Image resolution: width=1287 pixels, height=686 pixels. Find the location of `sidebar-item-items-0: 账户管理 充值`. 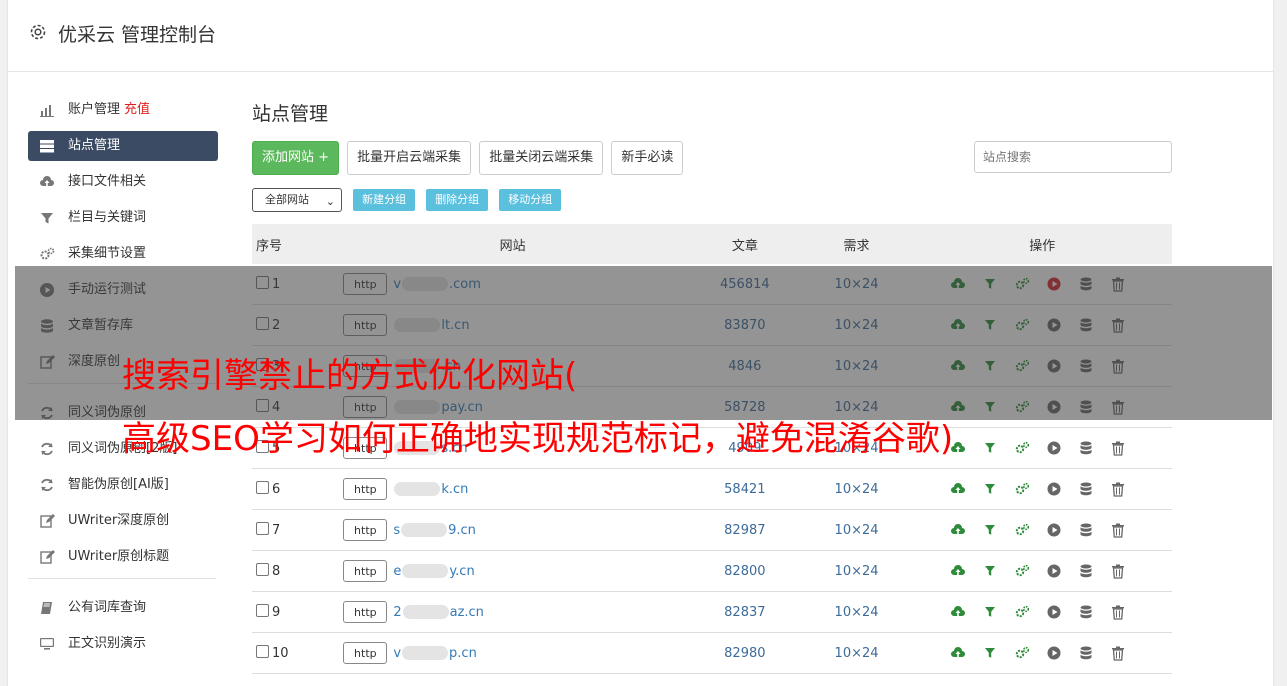

sidebar-item-items-0: 账户管理 充值 is located at coordinates (123, 110).